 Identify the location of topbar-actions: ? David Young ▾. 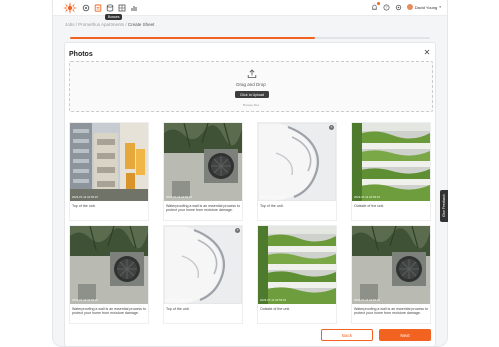
(406, 6).